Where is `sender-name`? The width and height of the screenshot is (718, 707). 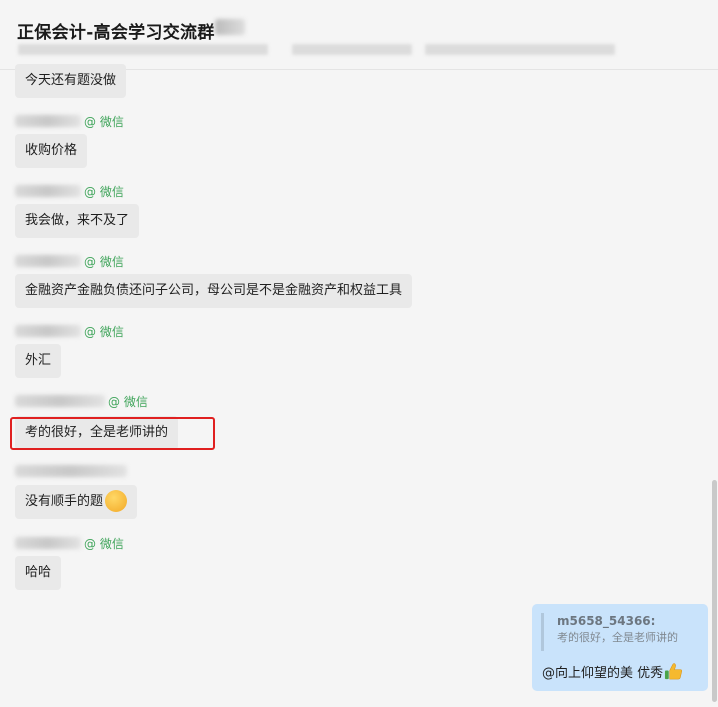
sender-name is located at coordinates (72, 471).